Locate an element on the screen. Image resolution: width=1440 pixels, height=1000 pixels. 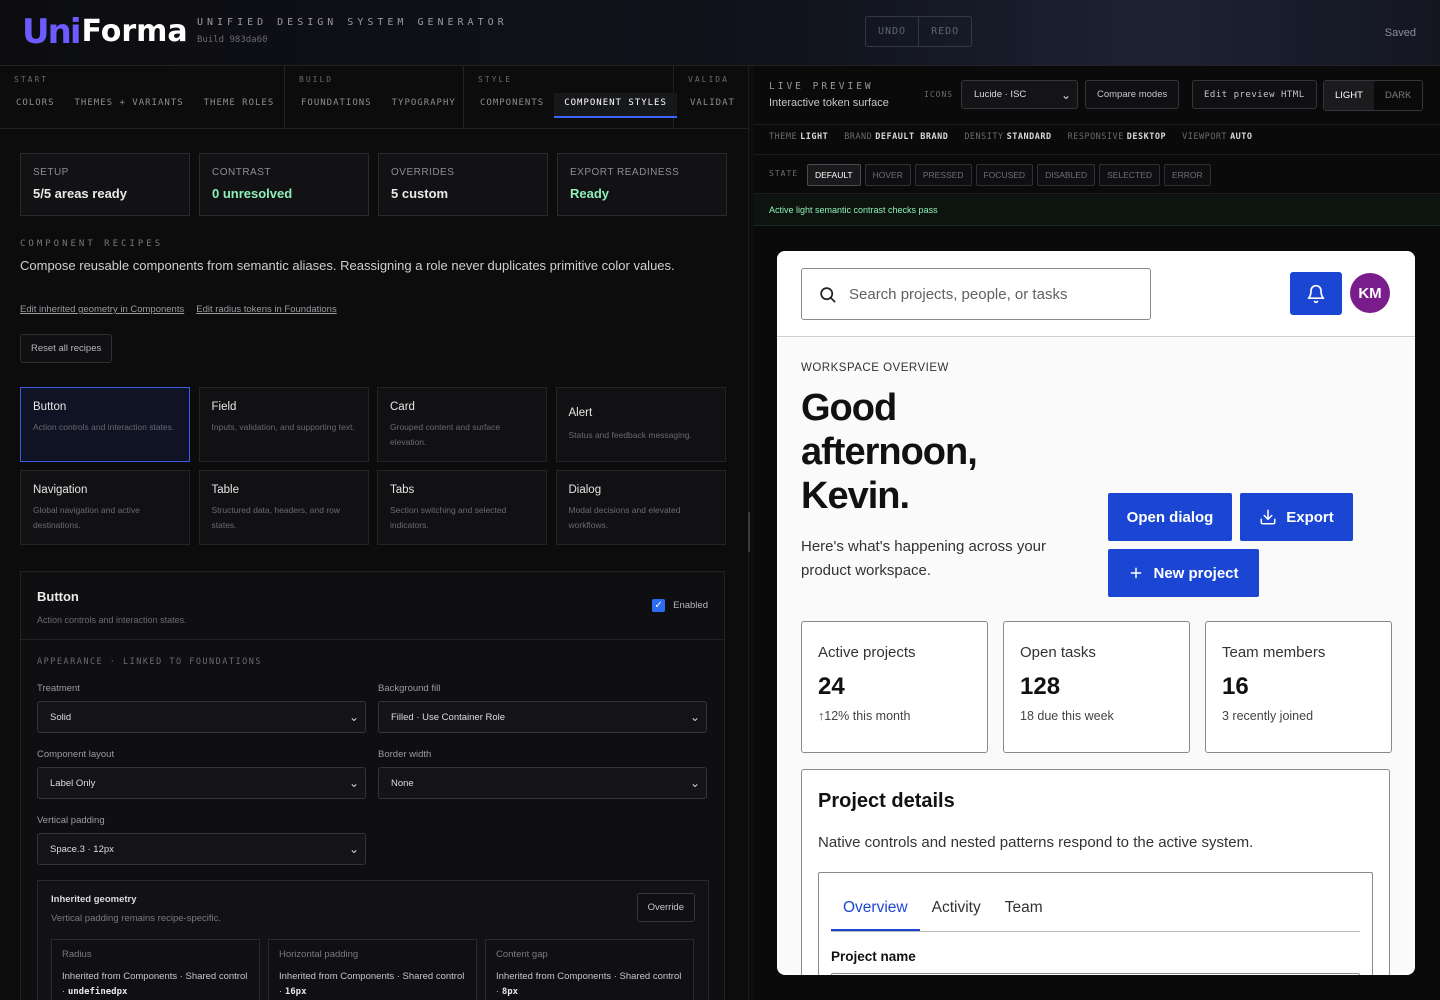
state-error: ERROR is located at coordinates (1187, 175).